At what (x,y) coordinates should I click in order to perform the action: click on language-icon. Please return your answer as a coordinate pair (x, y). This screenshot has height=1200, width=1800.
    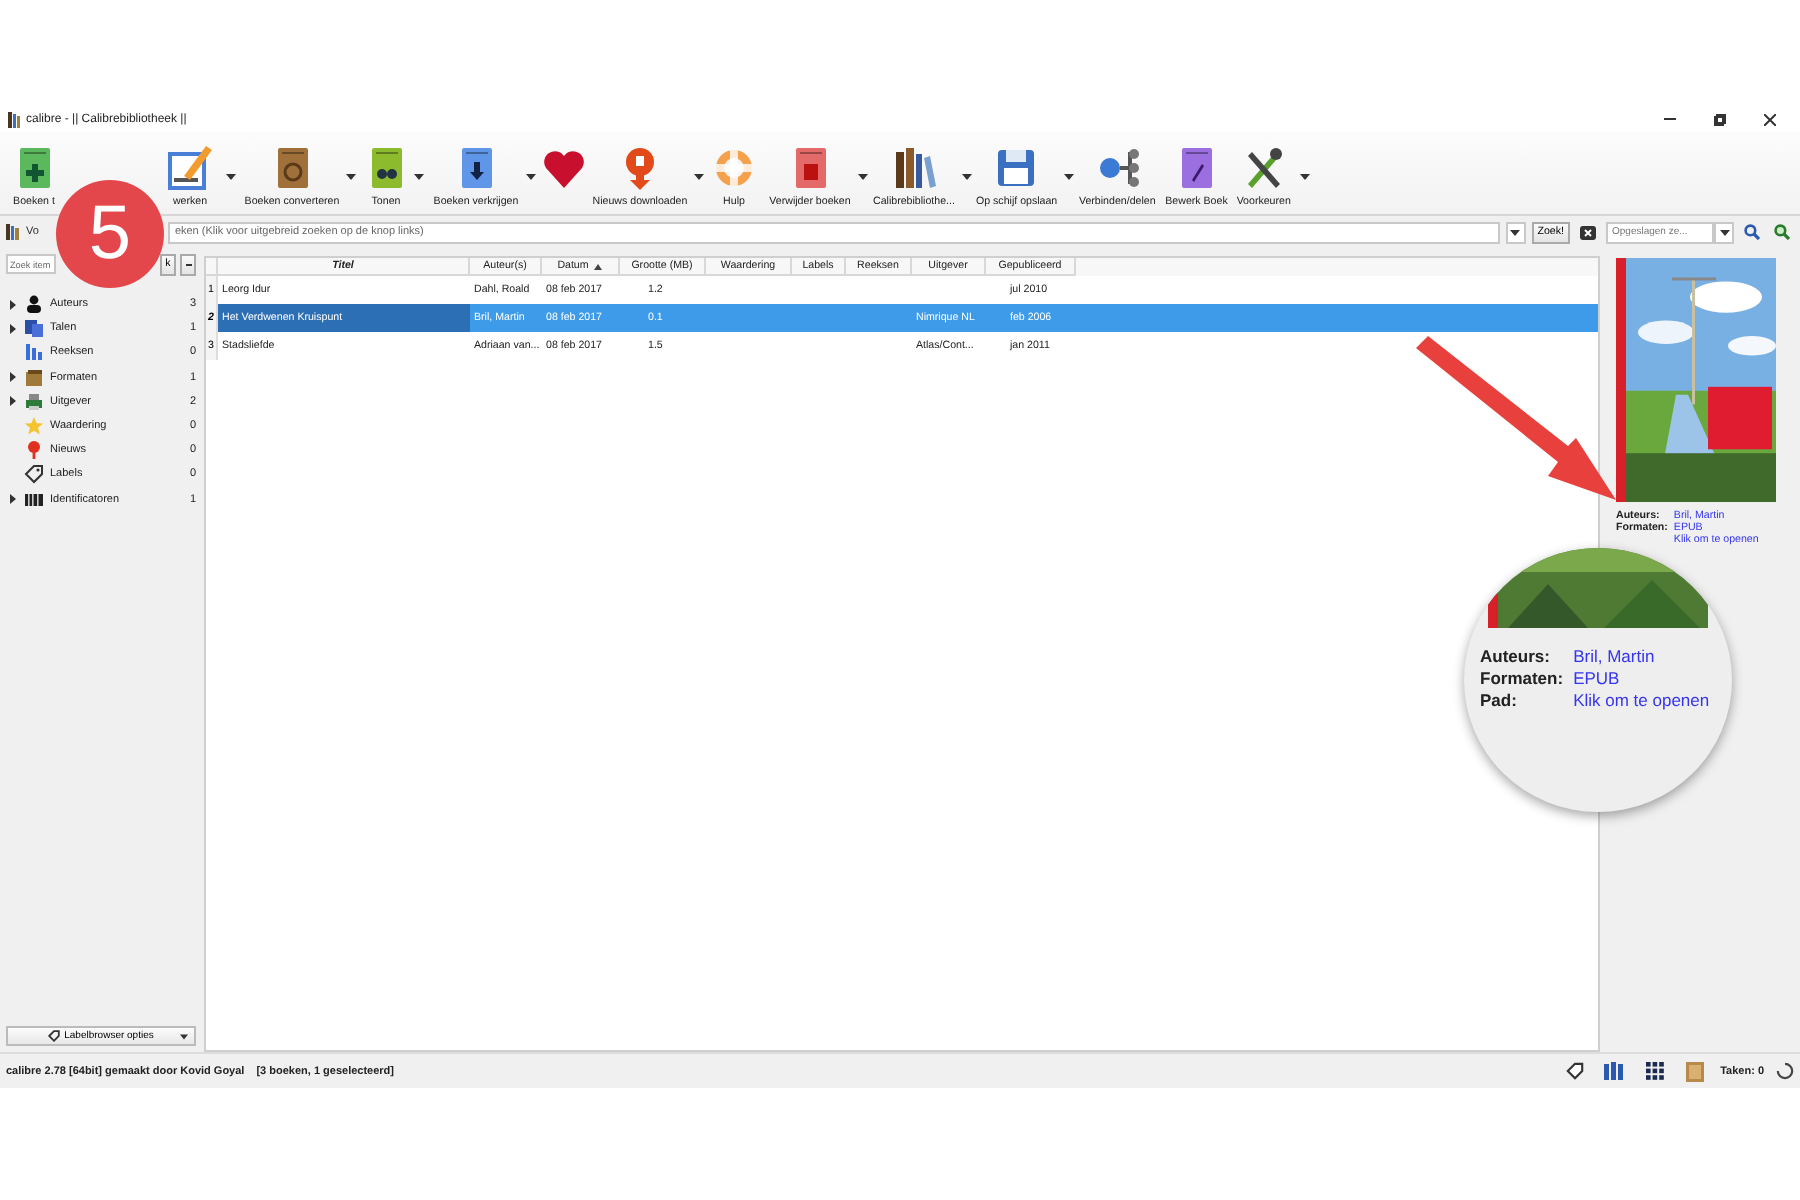
    Looking at the image, I should click on (34, 328).